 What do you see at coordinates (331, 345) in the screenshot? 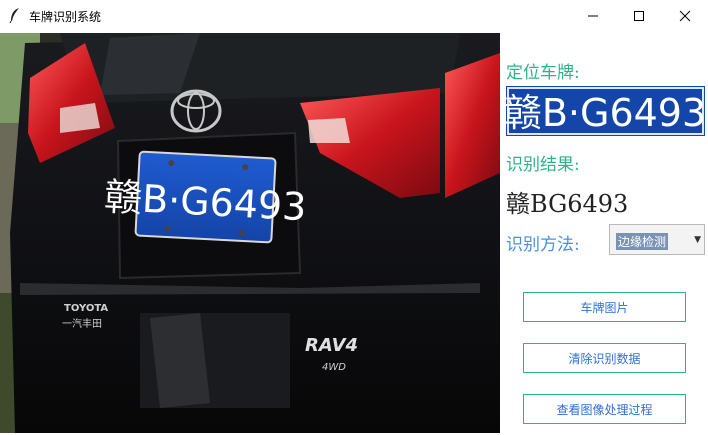
I see `rav4-badge: RAV4` at bounding box center [331, 345].